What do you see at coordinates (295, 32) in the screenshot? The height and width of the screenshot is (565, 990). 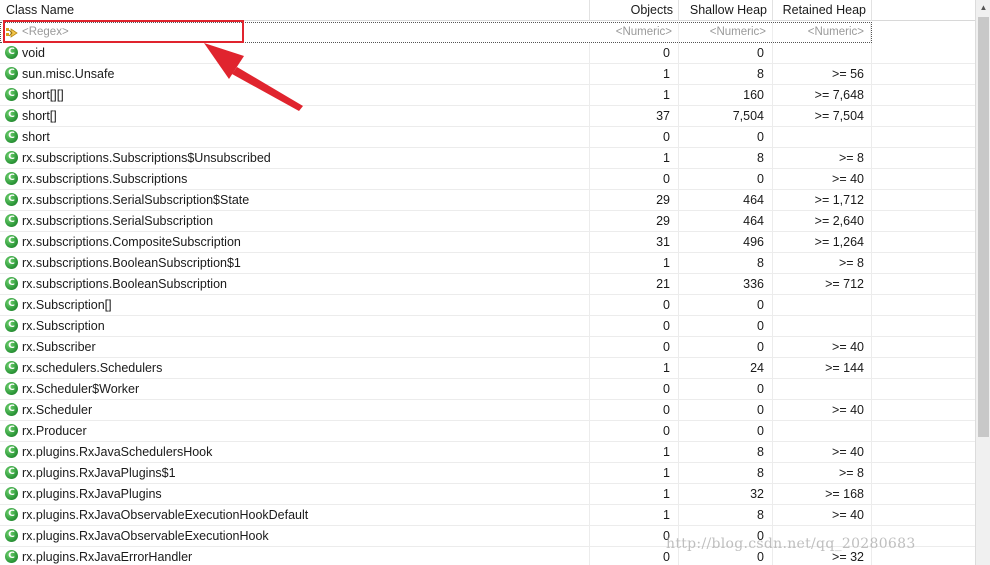 I see `class-name-filter-input: <Regex>` at bounding box center [295, 32].